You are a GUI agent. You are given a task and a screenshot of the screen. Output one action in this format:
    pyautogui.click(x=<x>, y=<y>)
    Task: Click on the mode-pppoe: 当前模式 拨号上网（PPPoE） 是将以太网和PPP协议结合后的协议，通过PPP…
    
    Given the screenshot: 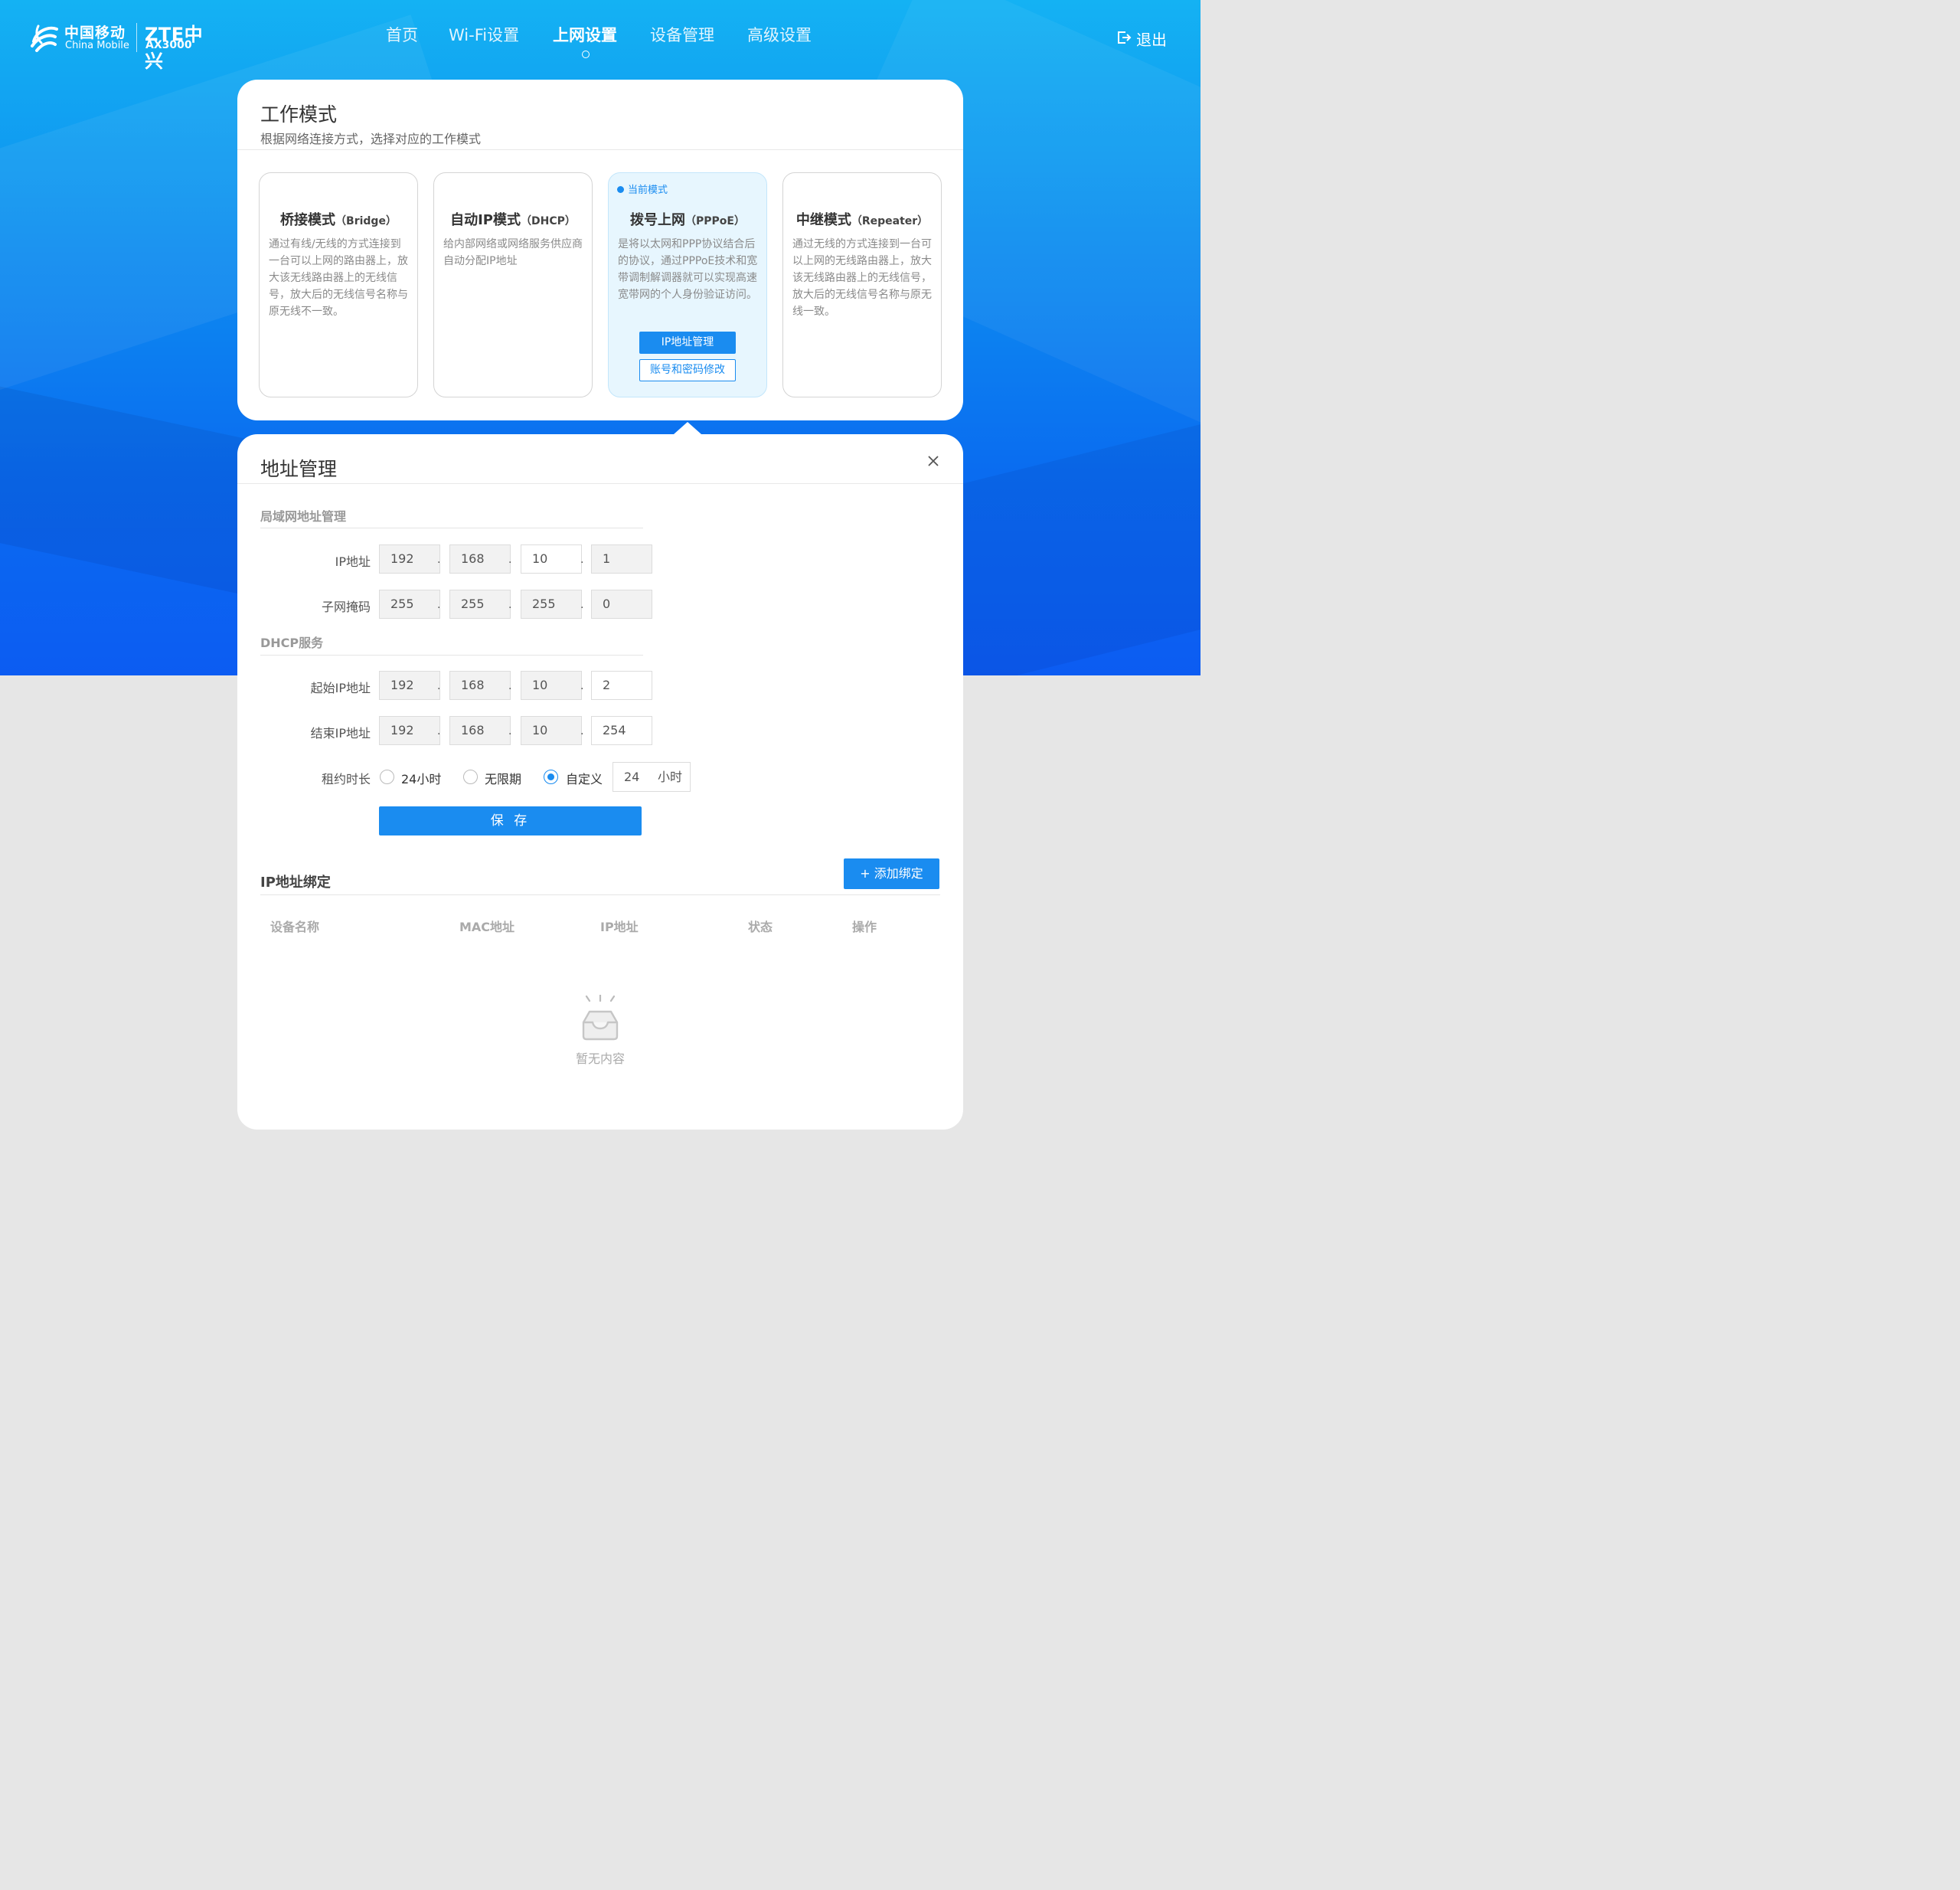 What is the action you would take?
    pyautogui.click(x=687, y=284)
    